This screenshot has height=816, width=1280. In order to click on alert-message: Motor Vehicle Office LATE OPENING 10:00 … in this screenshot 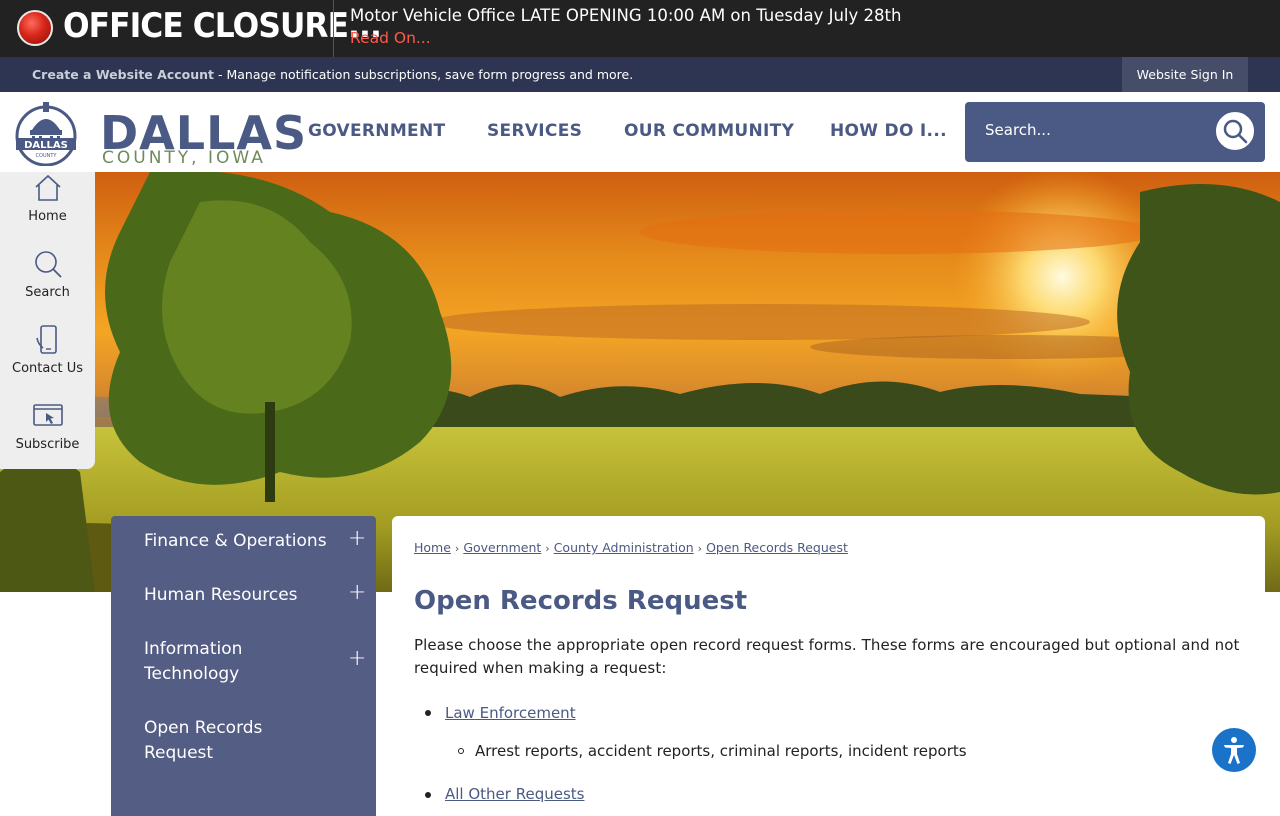, I will do `click(626, 15)`.